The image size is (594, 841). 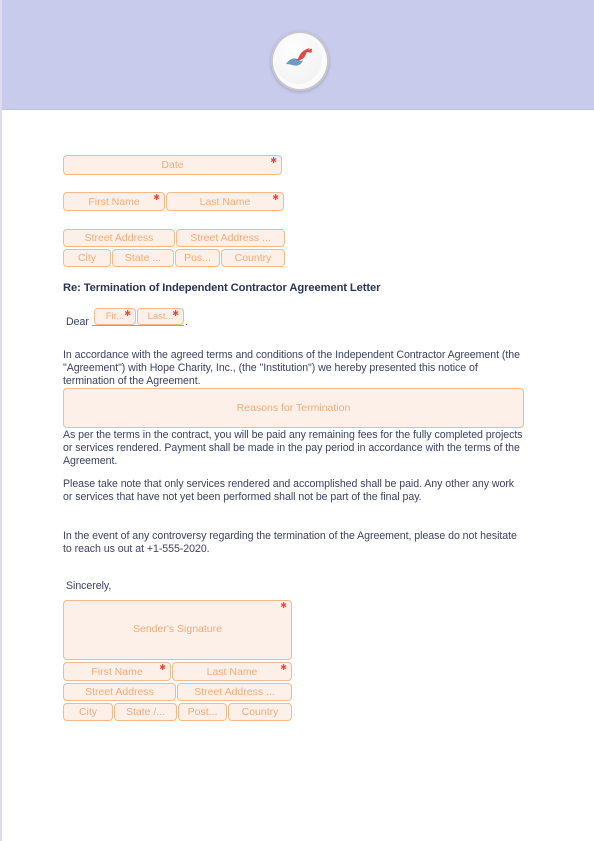 I want to click on signer-country-placeholder: Country, so click(x=260, y=712).